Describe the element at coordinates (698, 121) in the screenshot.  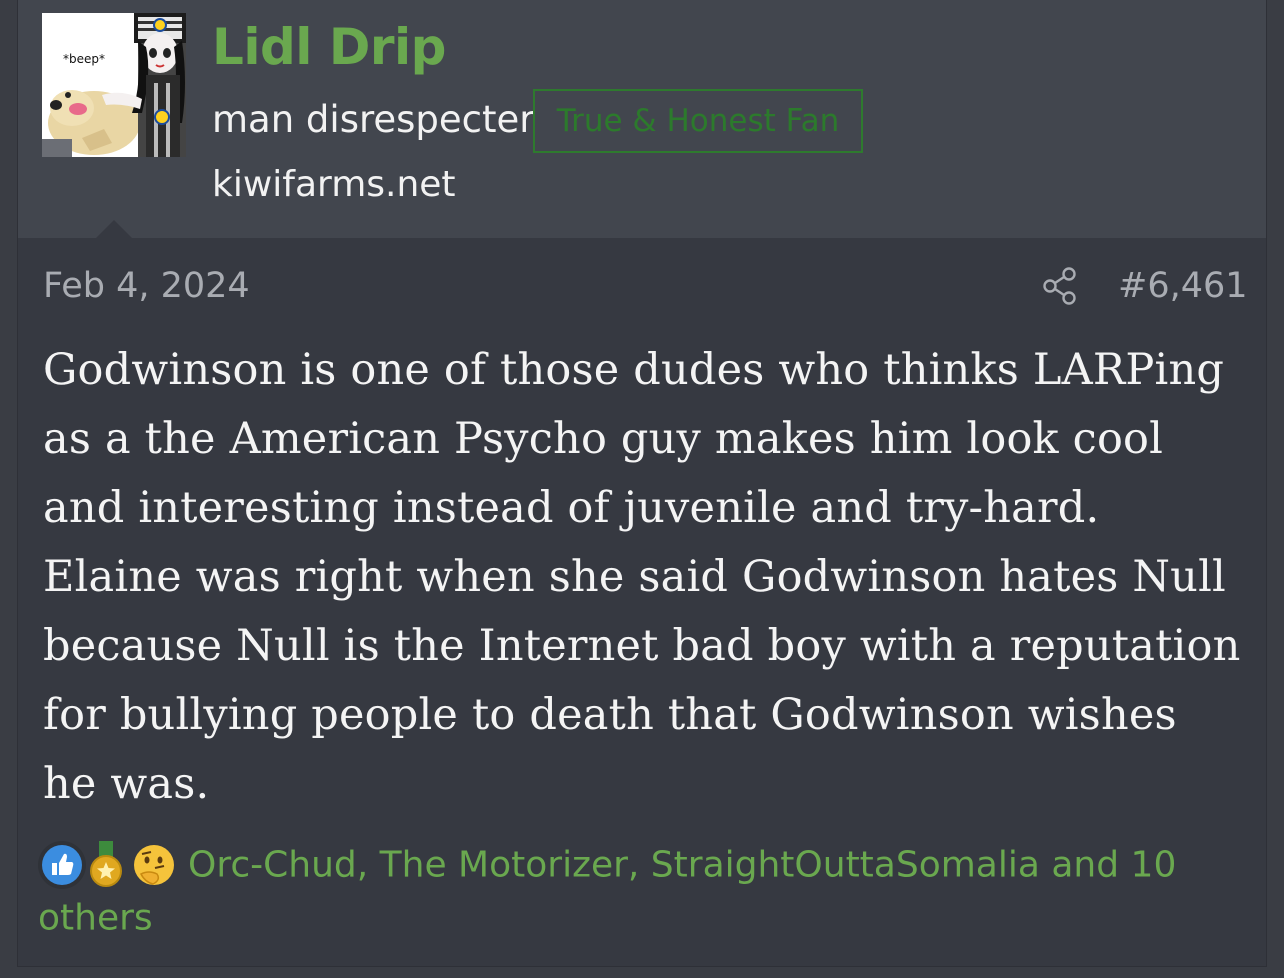
I see `user-banner: True & Honest Fan` at that location.